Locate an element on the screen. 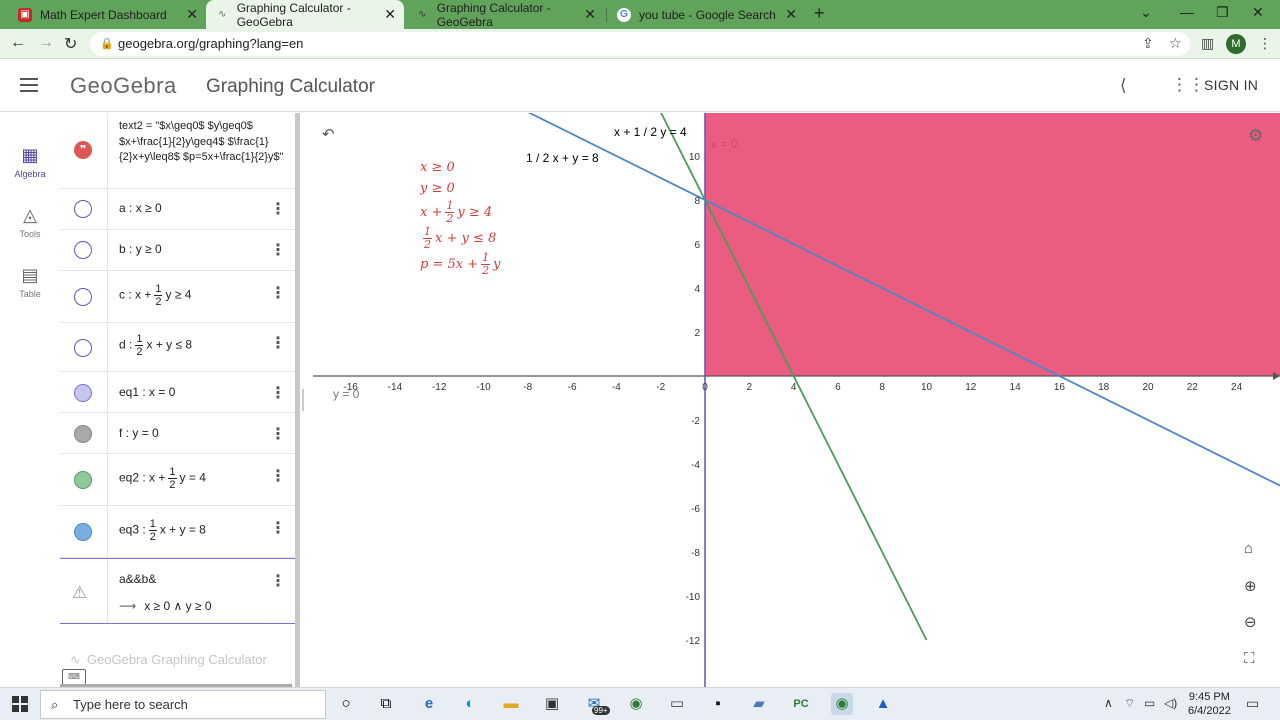 This screenshot has width=1280, height=720. share-icon: ⟨ is located at coordinates (1123, 86).